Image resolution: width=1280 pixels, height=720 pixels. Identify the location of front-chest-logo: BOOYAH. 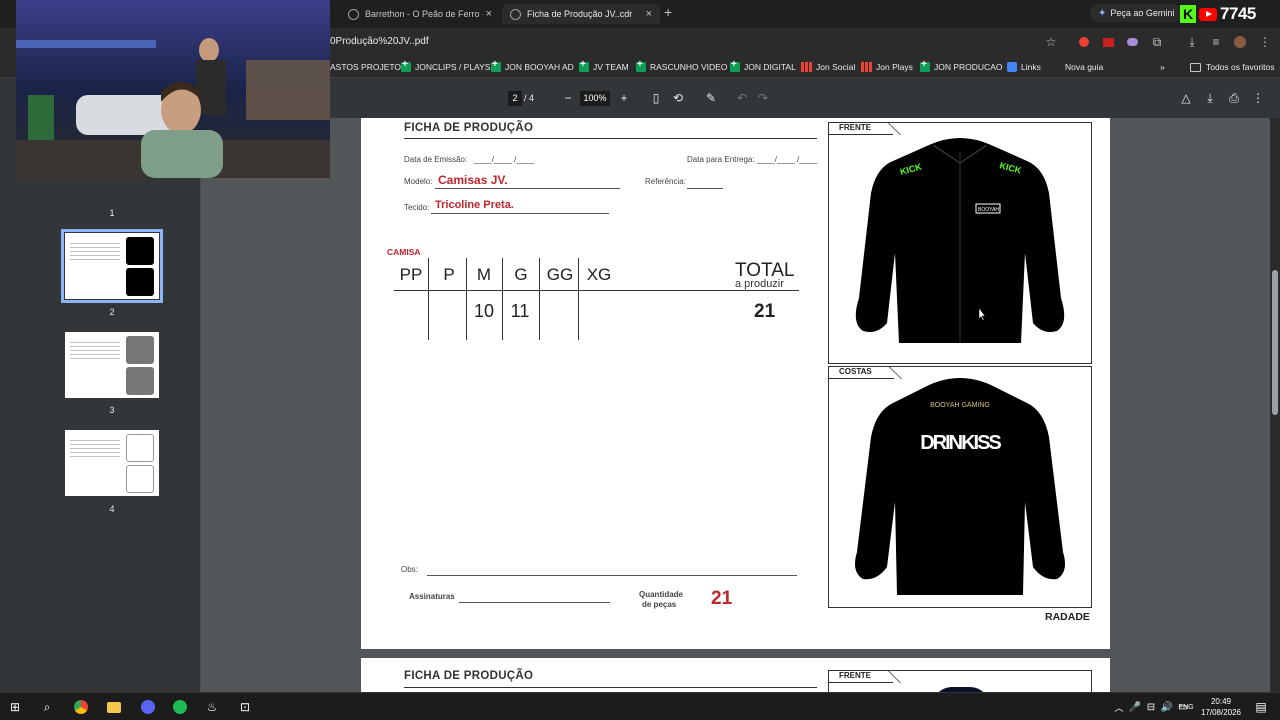
(988, 210).